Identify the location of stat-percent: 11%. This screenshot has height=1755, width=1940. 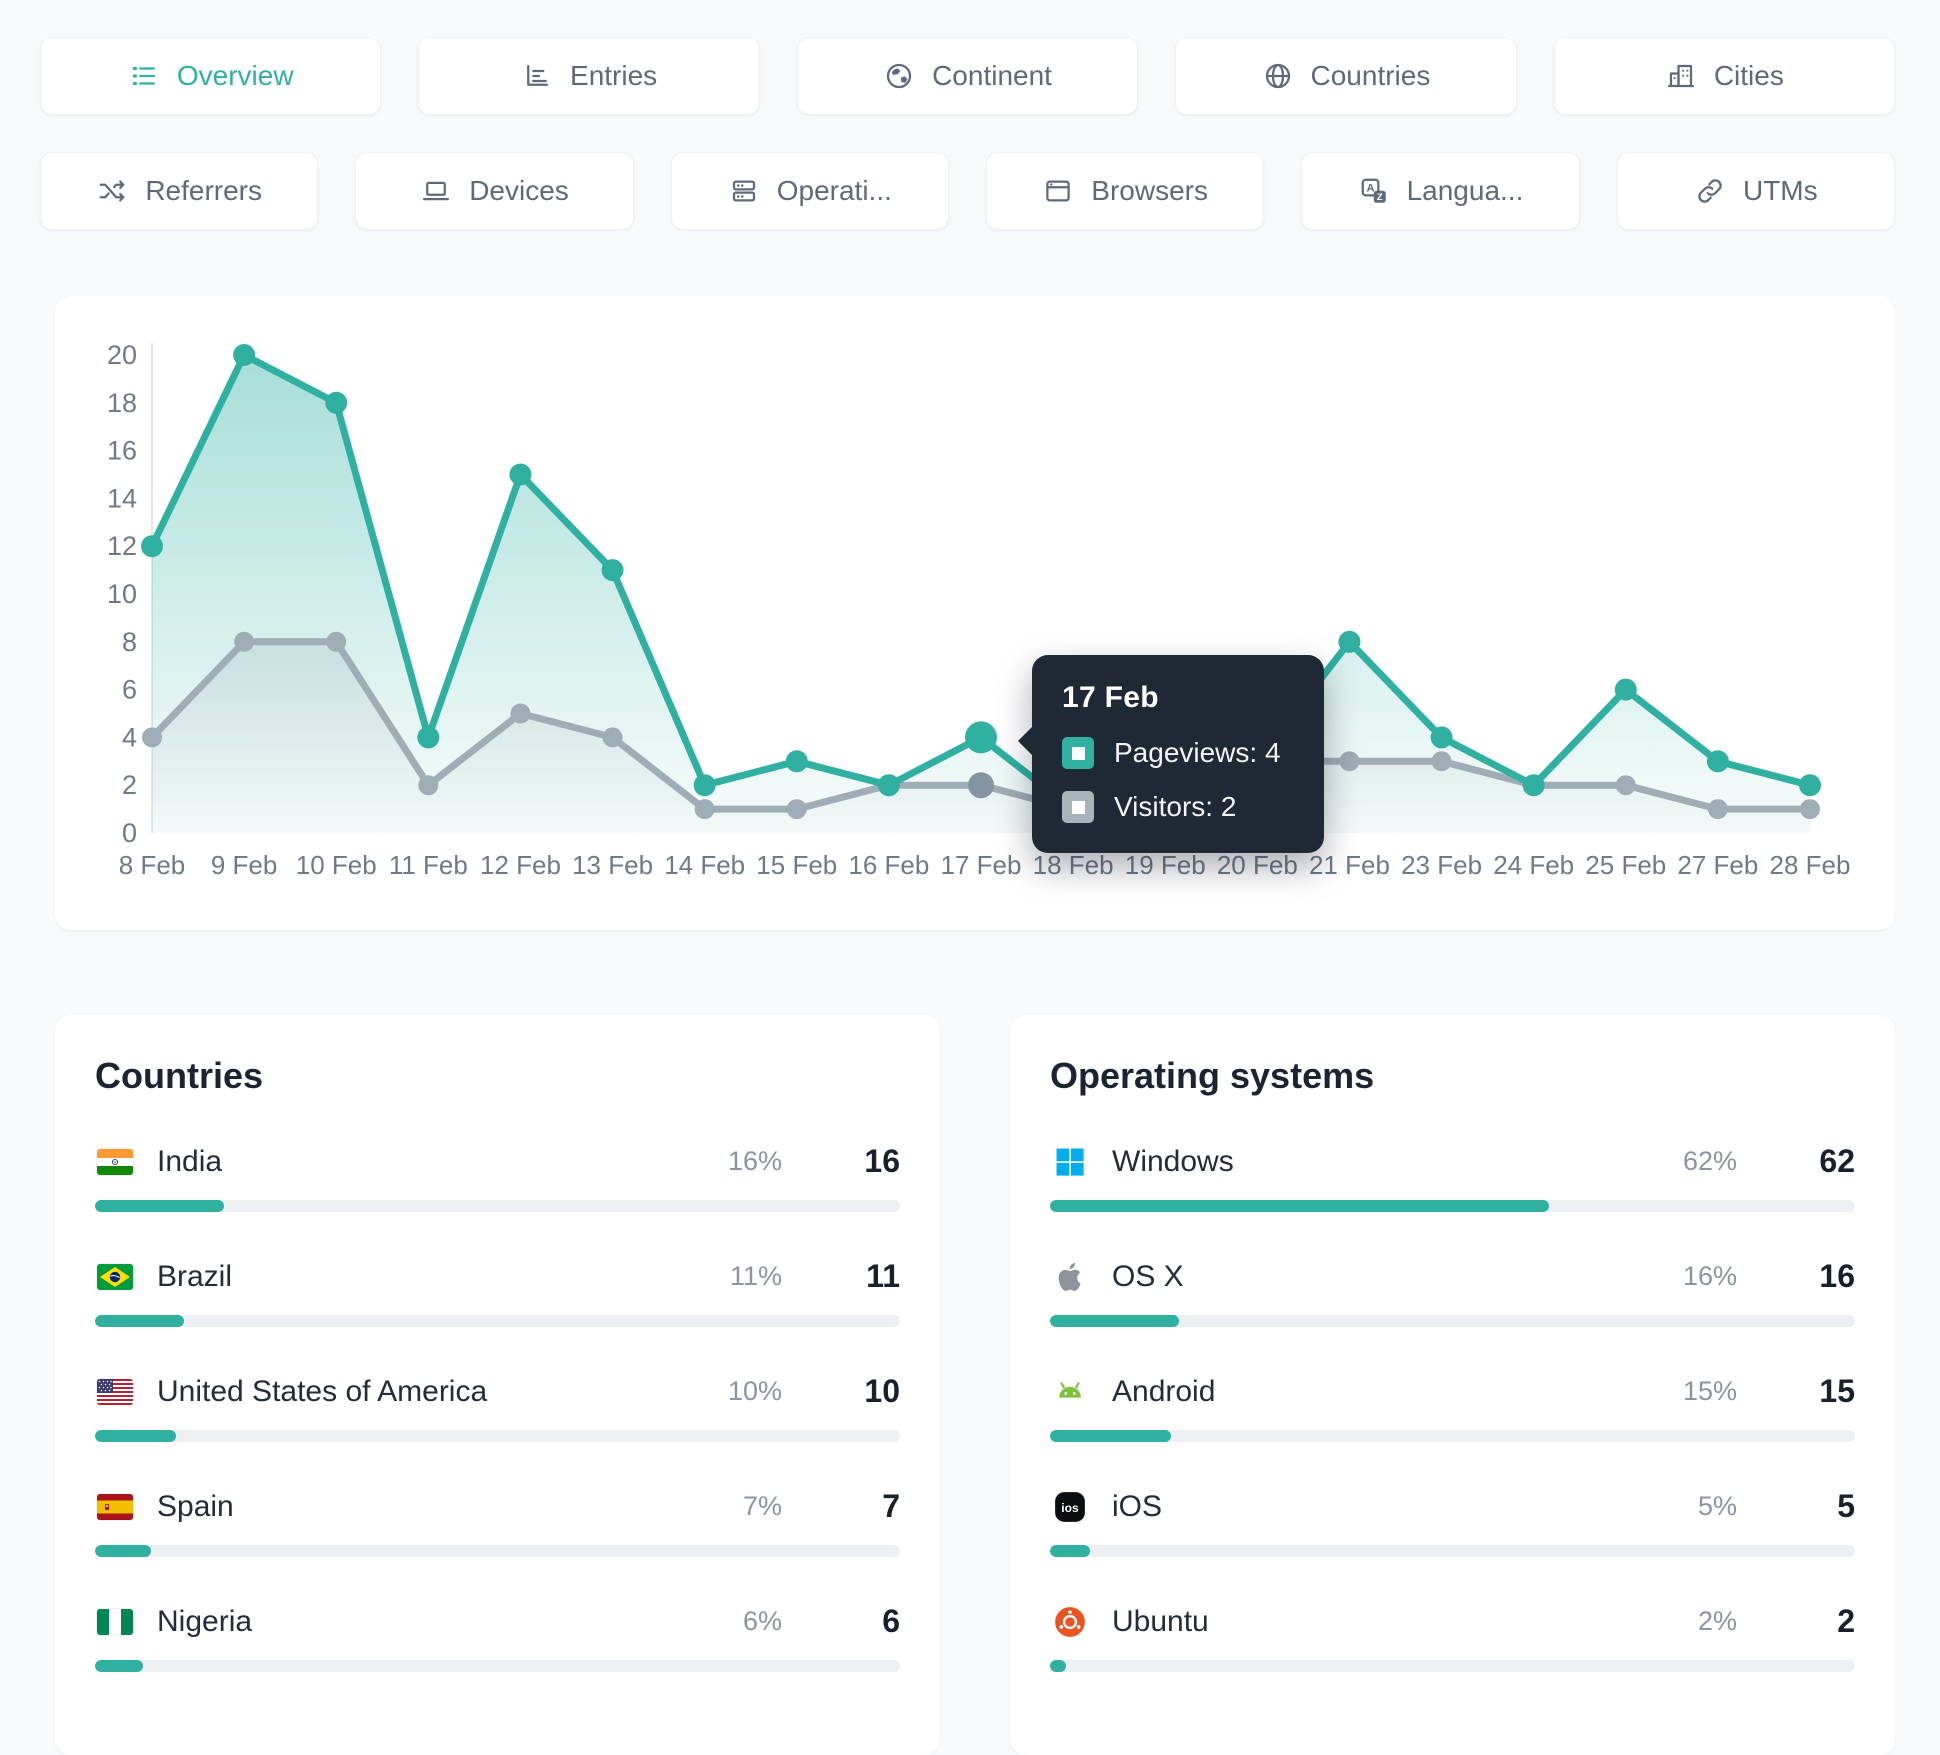
(755, 1276).